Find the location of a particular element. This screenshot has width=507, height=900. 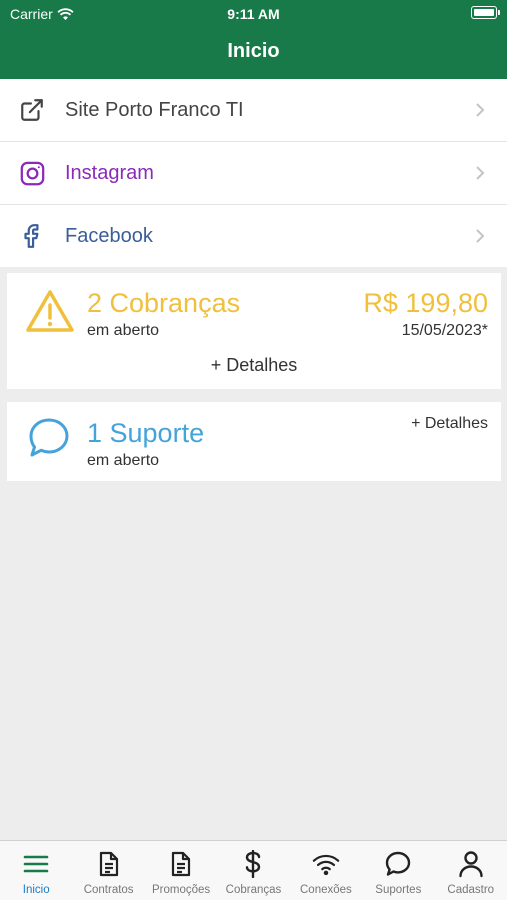

facebook-icon is located at coordinates (32, 236).